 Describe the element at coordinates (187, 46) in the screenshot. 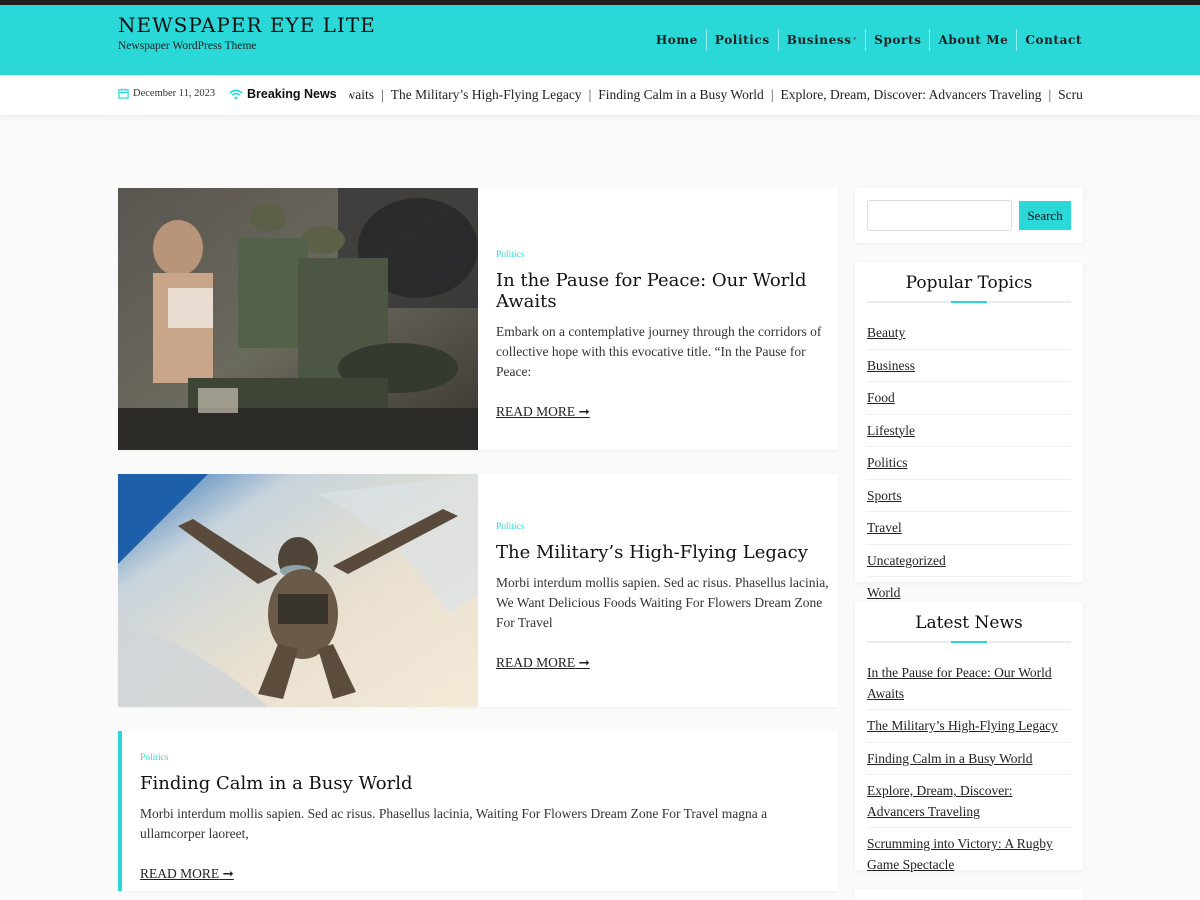

I see `site-tagline: Newspaper WordPress Theme` at that location.